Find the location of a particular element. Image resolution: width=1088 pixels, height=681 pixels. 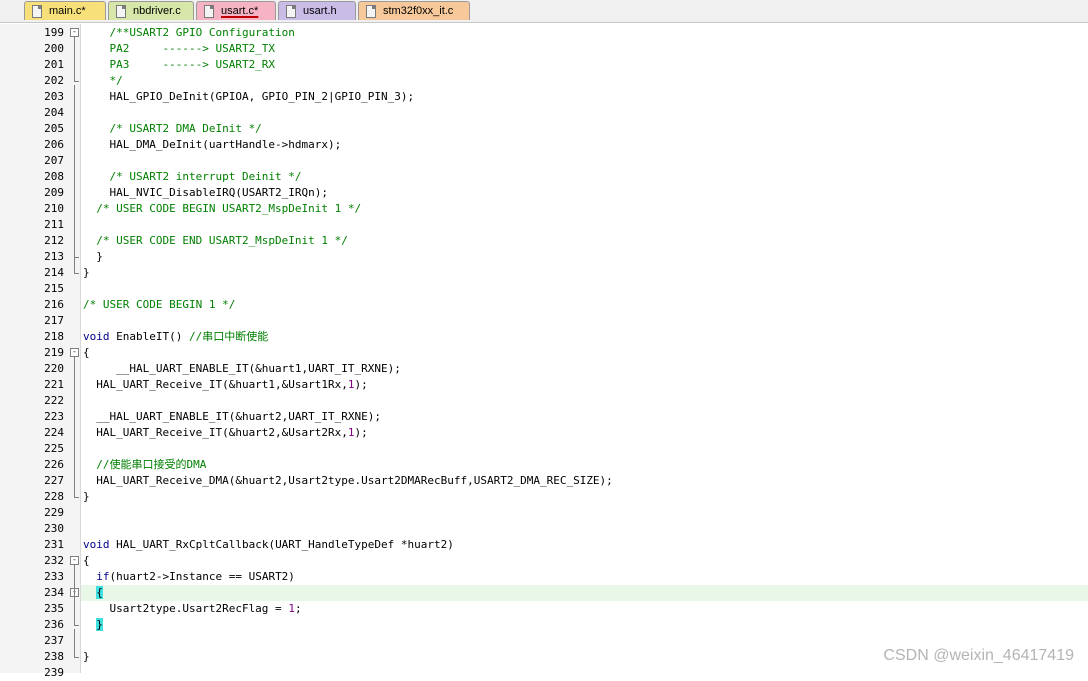

code-line: 228} is located at coordinates (544, 497).